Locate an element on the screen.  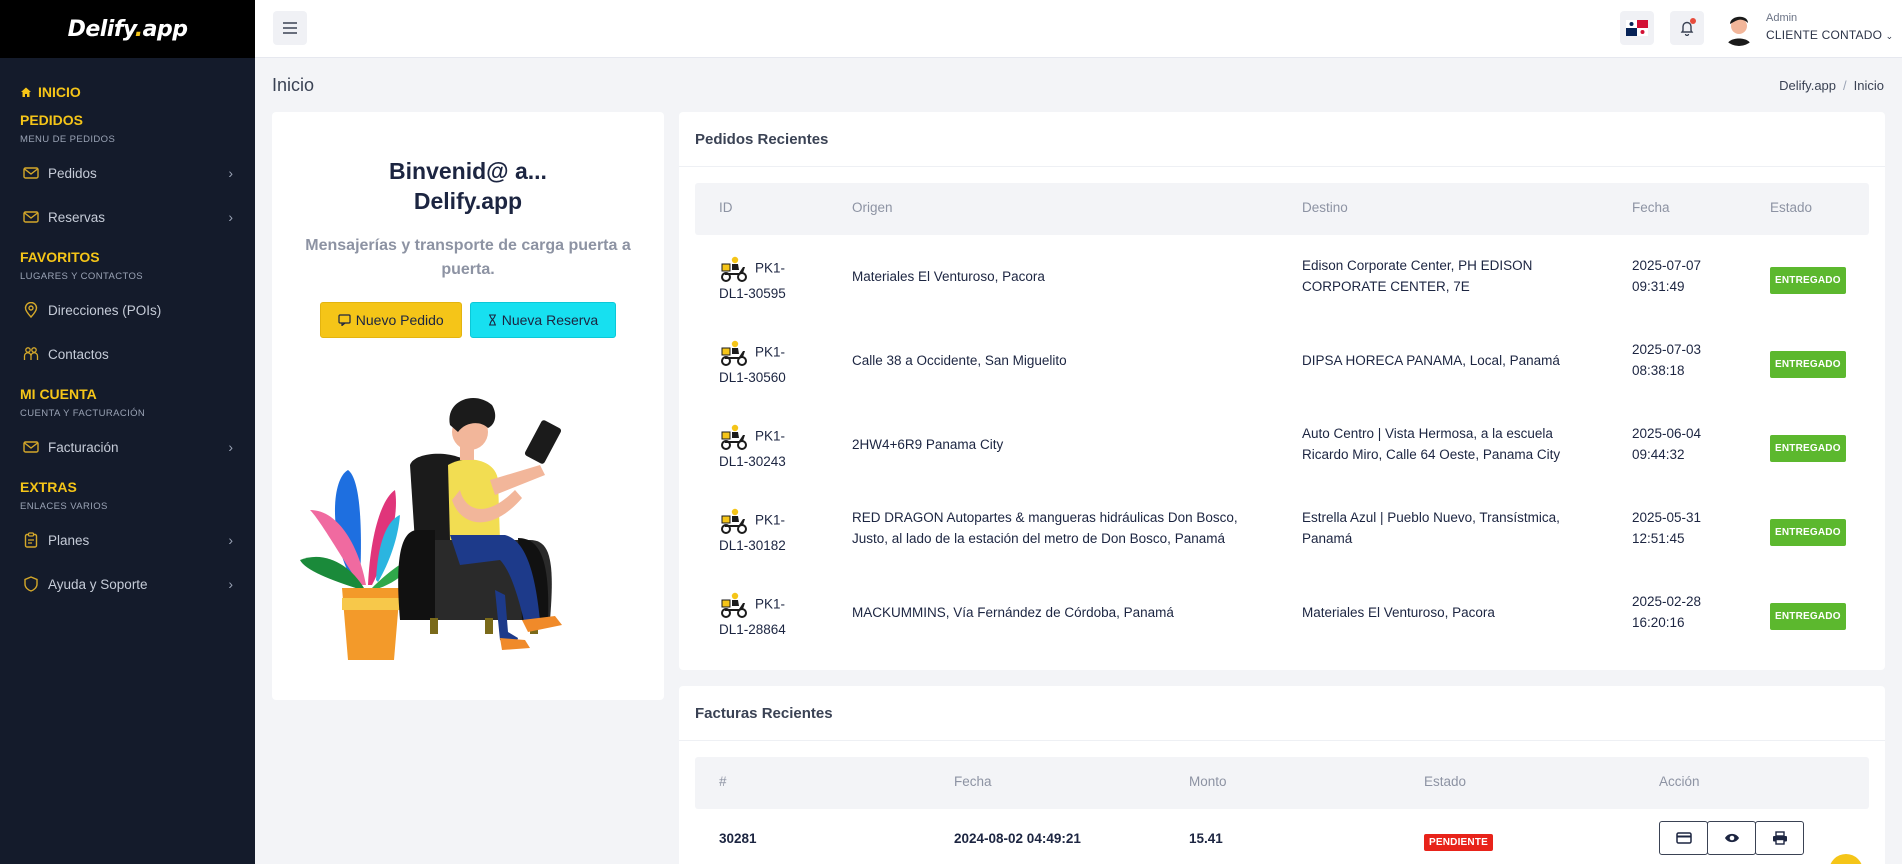
breadcrumb-link: Delify.app is located at coordinates (1807, 85).